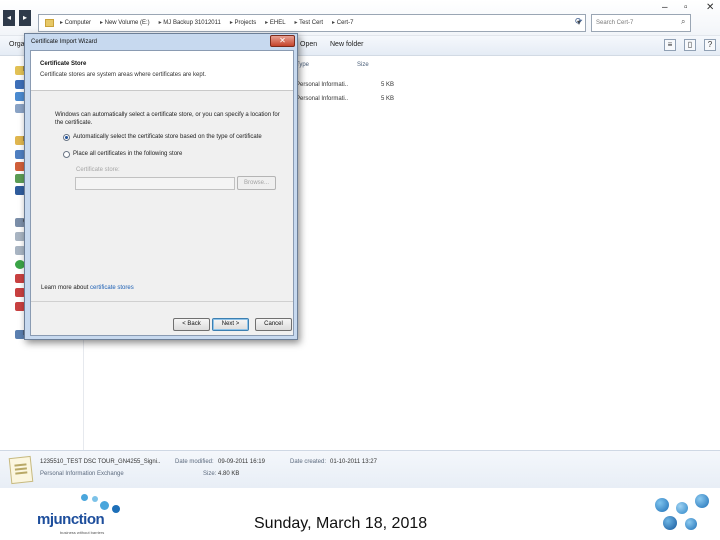 The image size is (720, 540). What do you see at coordinates (229, 474) in the screenshot?
I see `detail-size: 4.80 KB` at bounding box center [229, 474].